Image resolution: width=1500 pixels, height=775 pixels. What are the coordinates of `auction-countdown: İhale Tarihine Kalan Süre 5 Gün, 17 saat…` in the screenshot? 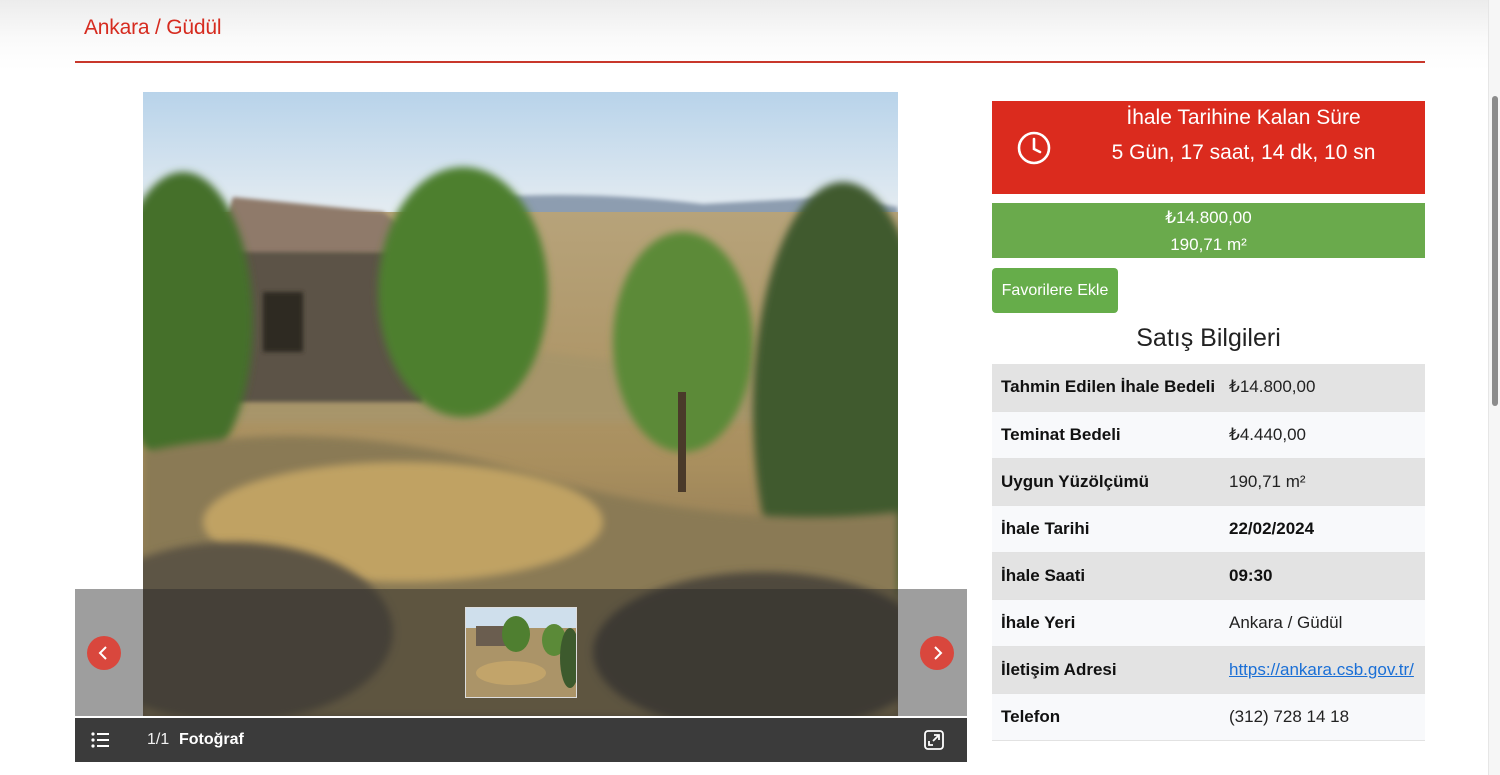 It's located at (1208, 147).